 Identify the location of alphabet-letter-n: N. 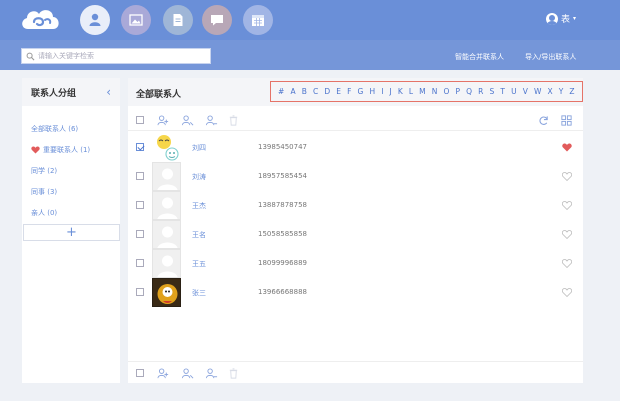
(435, 91).